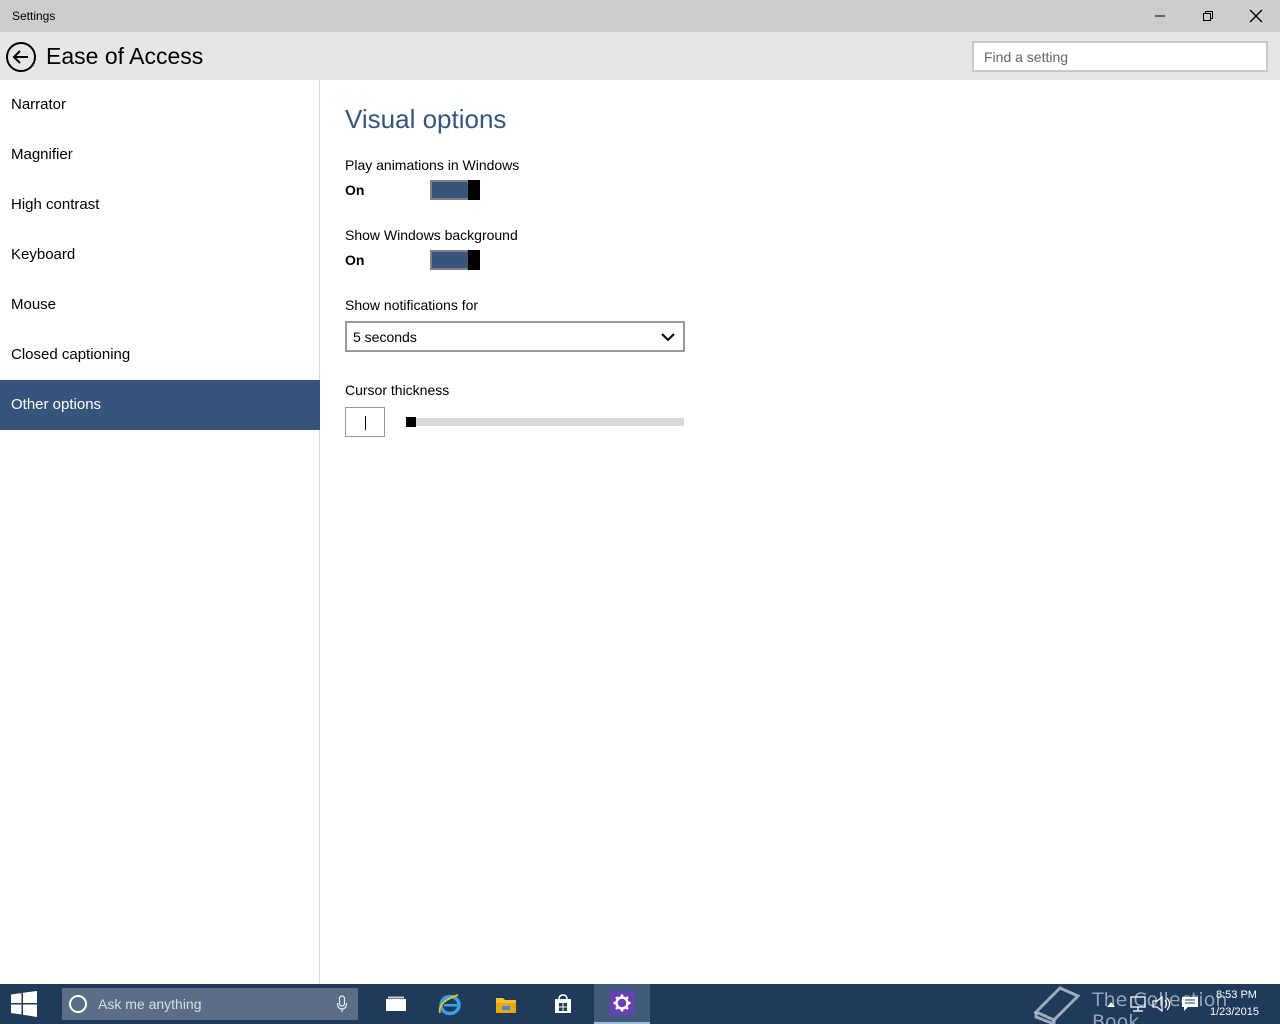  I want to click on background-label: Show Windows background, so click(431, 235).